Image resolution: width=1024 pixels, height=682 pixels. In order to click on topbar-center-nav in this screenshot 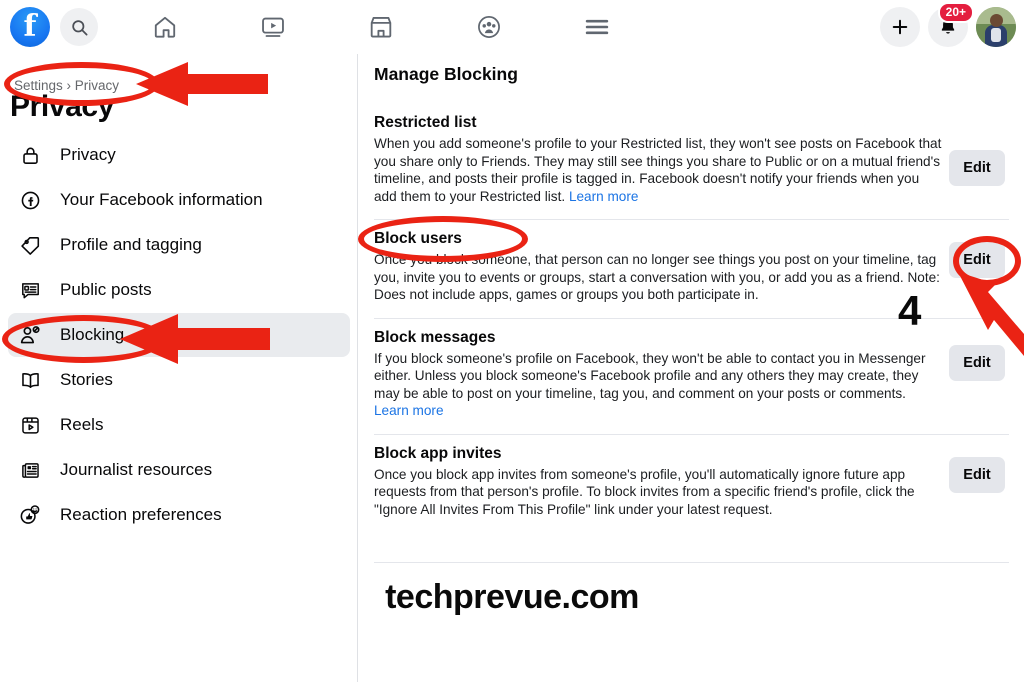, I will do `click(381, 27)`.